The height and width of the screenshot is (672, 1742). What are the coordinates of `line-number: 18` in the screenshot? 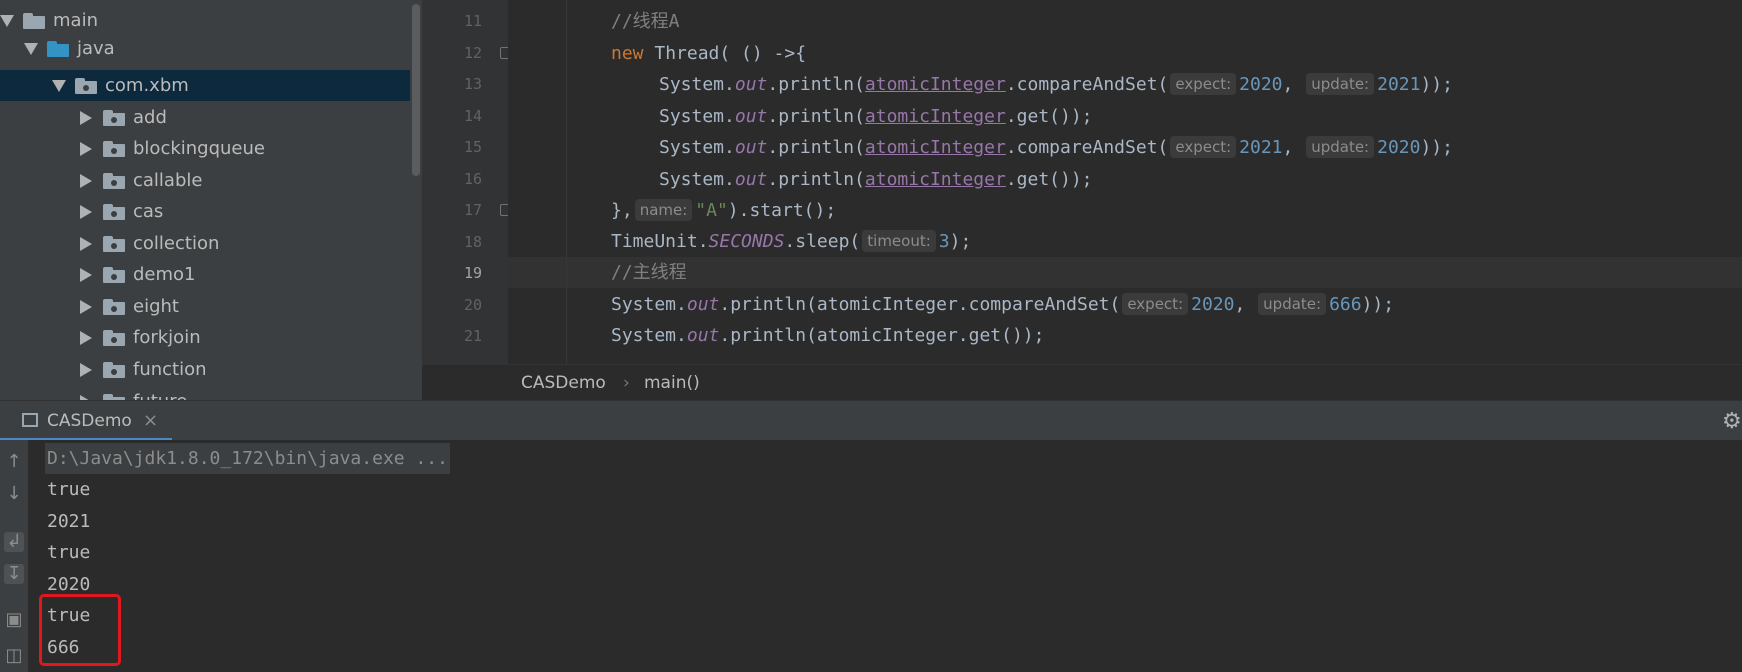 It's located at (472, 242).